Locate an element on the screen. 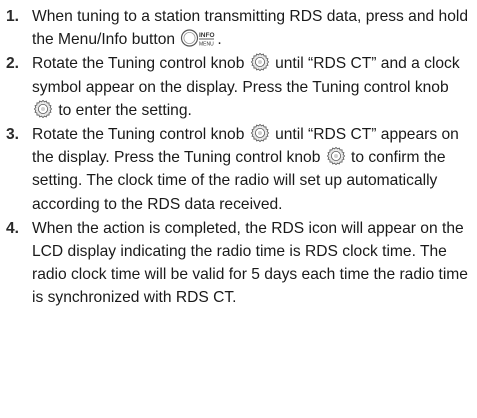 This screenshot has width=477, height=418. step-number: 1. is located at coordinates (13, 16).